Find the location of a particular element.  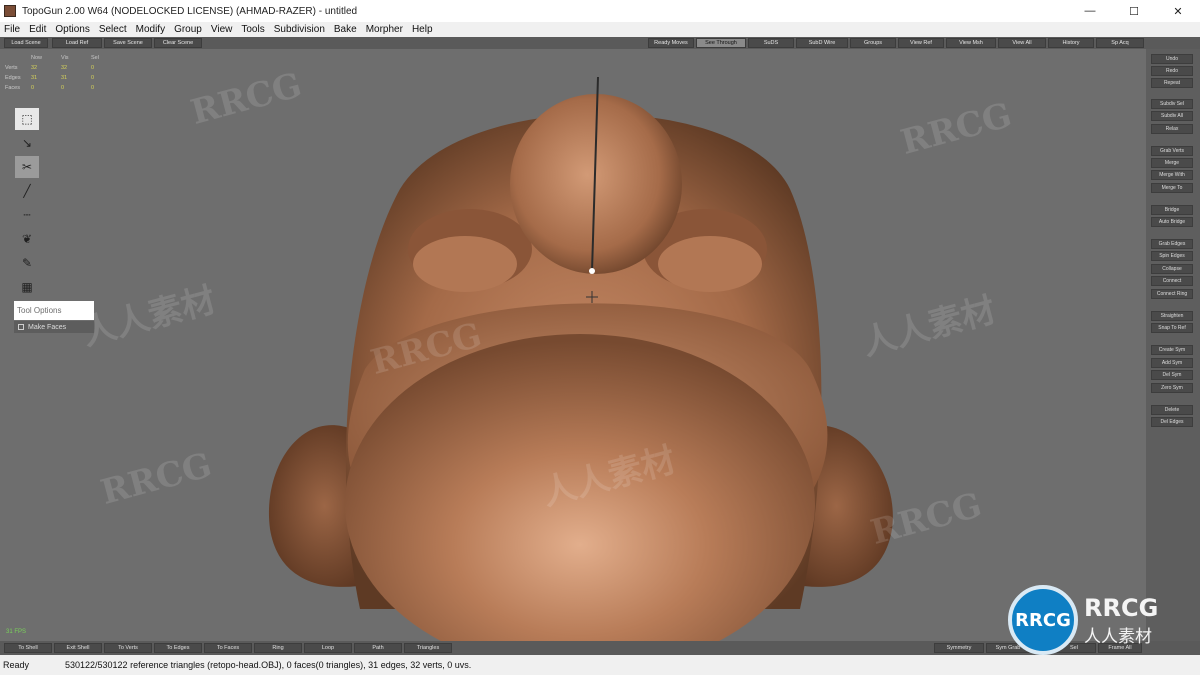

move-tool-icon: ↘ is located at coordinates (27, 143).